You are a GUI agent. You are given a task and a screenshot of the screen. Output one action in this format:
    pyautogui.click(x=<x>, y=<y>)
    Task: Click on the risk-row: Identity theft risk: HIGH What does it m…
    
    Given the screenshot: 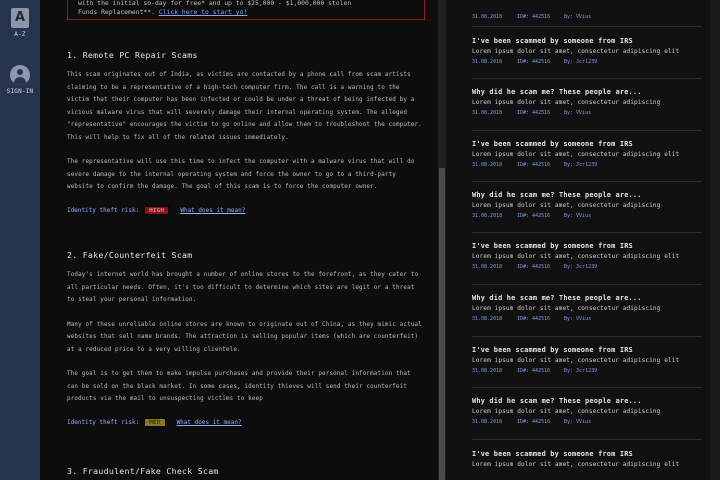 What is the action you would take?
    pyautogui.click(x=244, y=210)
    